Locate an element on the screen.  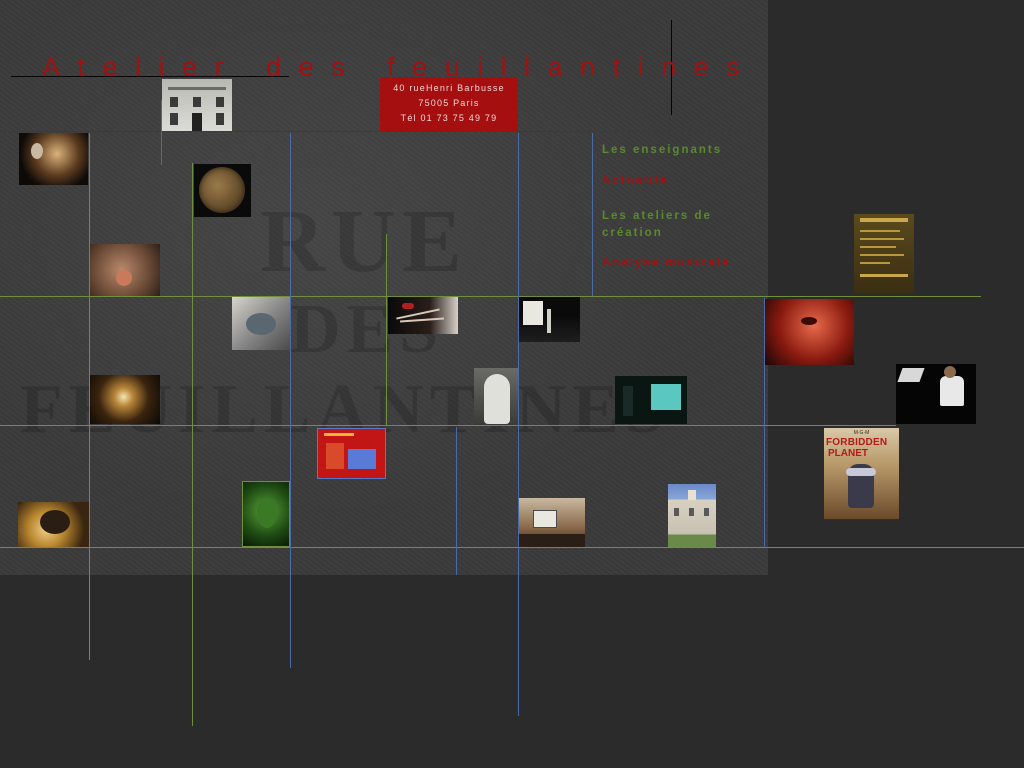
building-facade-photo is located at coordinates (197, 105).